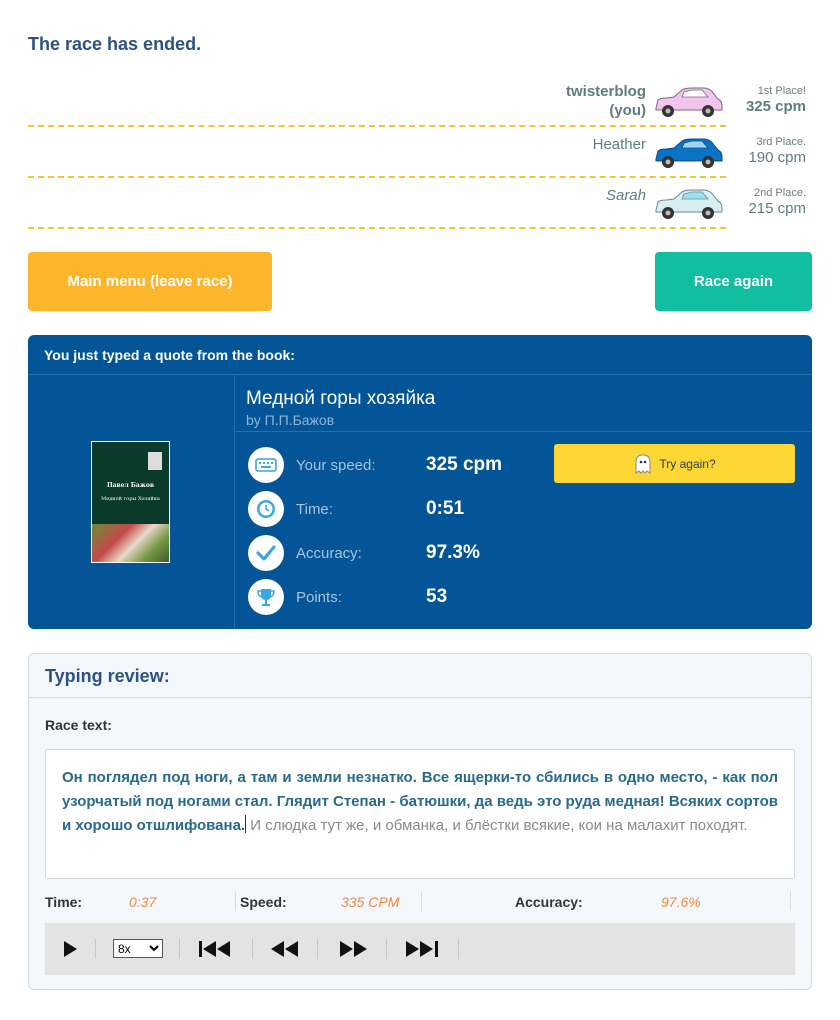 The image size is (840, 1020). I want to click on review-accuracy-value: 97.6%, so click(681, 902).